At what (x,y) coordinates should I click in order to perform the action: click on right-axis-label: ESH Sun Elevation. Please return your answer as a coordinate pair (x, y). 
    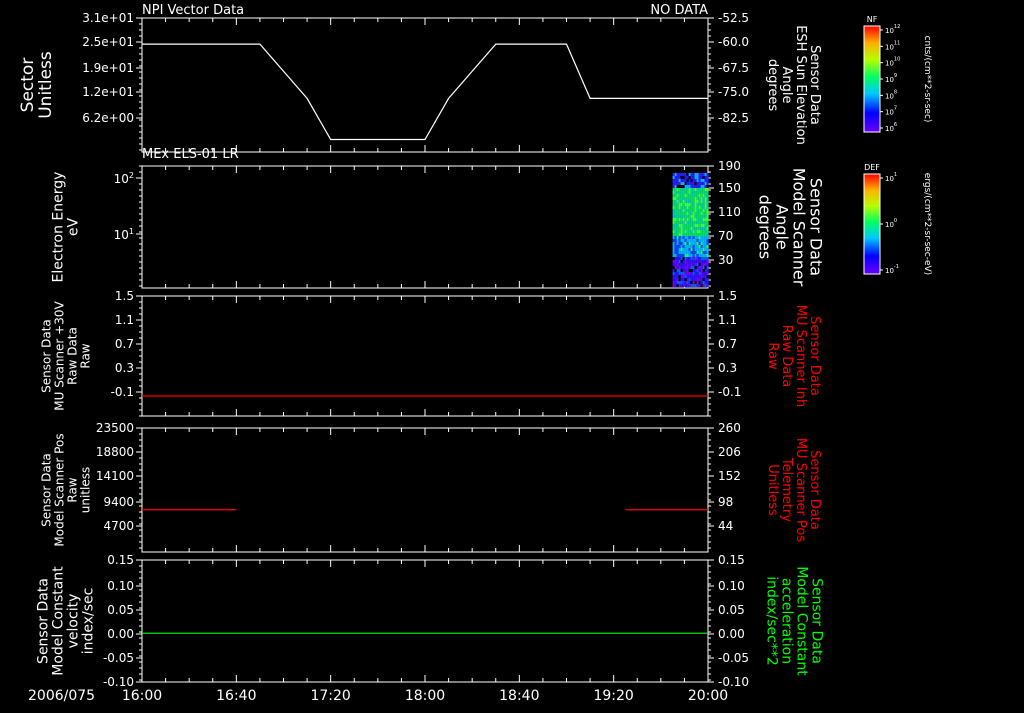
    Looking at the image, I should click on (800, 85).